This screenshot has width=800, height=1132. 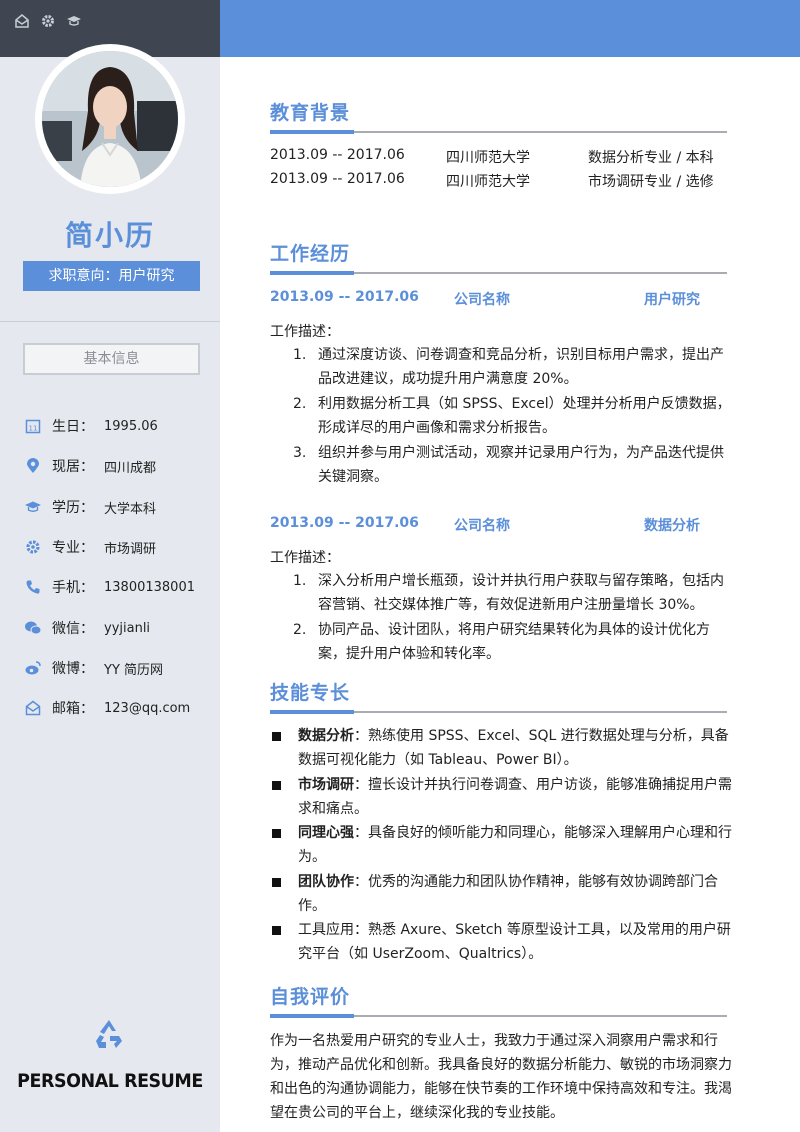 What do you see at coordinates (498, 273) in the screenshot?
I see `work-divider` at bounding box center [498, 273].